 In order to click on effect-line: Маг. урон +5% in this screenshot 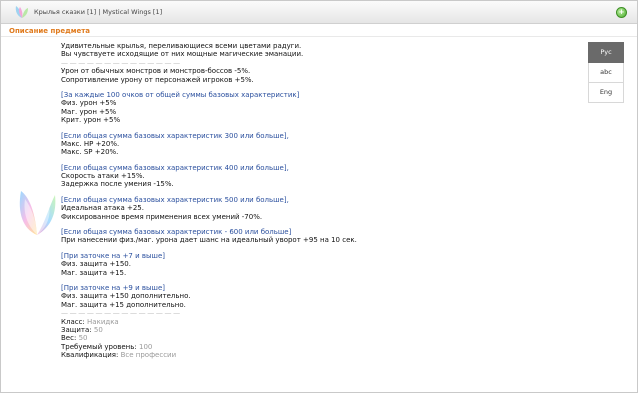, I will do `click(89, 111)`.